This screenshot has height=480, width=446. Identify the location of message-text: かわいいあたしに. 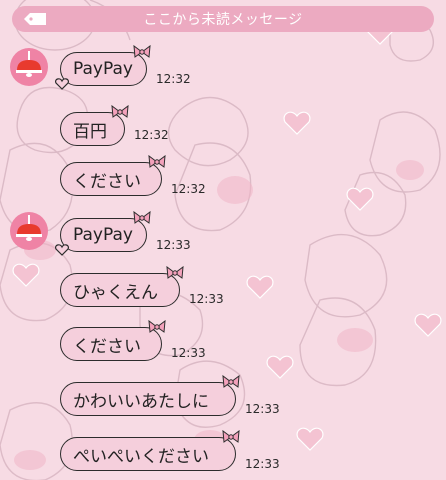
(141, 401).